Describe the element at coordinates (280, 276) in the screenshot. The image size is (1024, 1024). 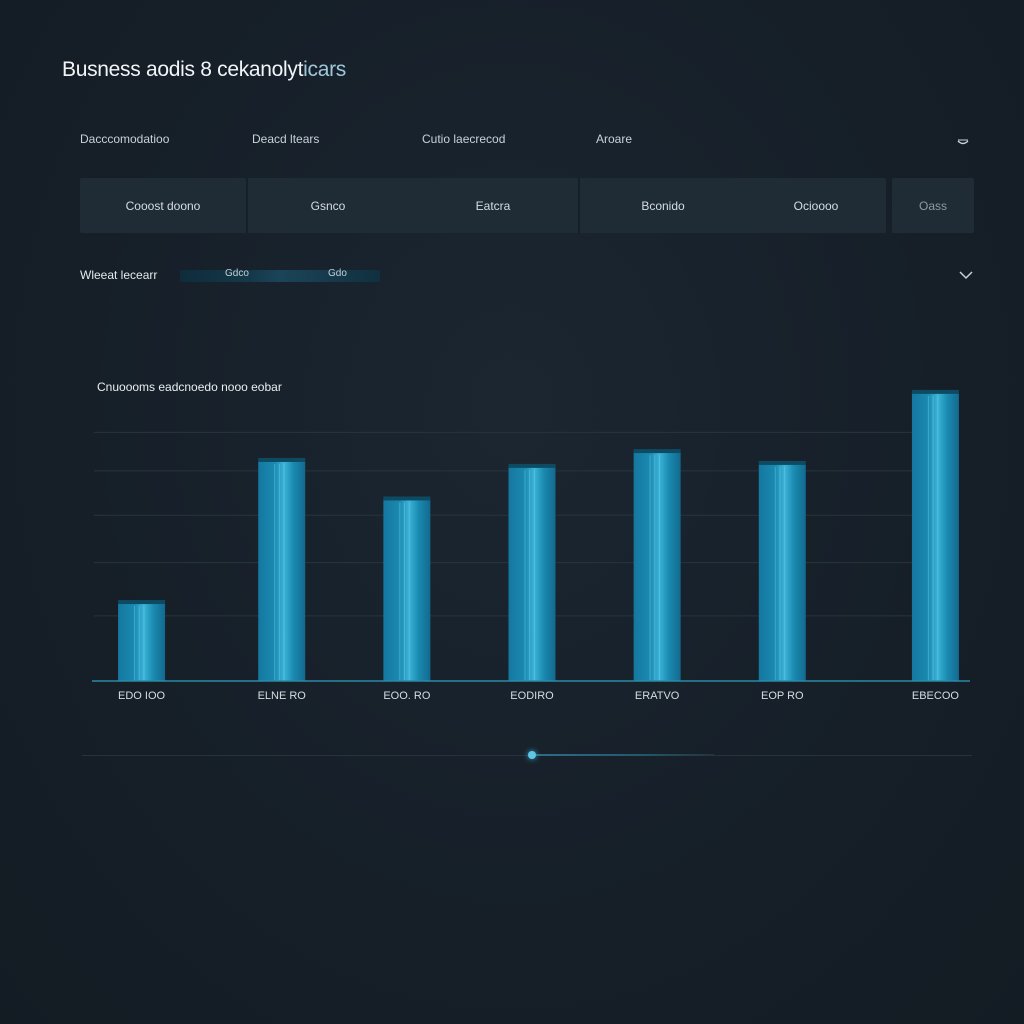
I see `filter-range-bar` at that location.